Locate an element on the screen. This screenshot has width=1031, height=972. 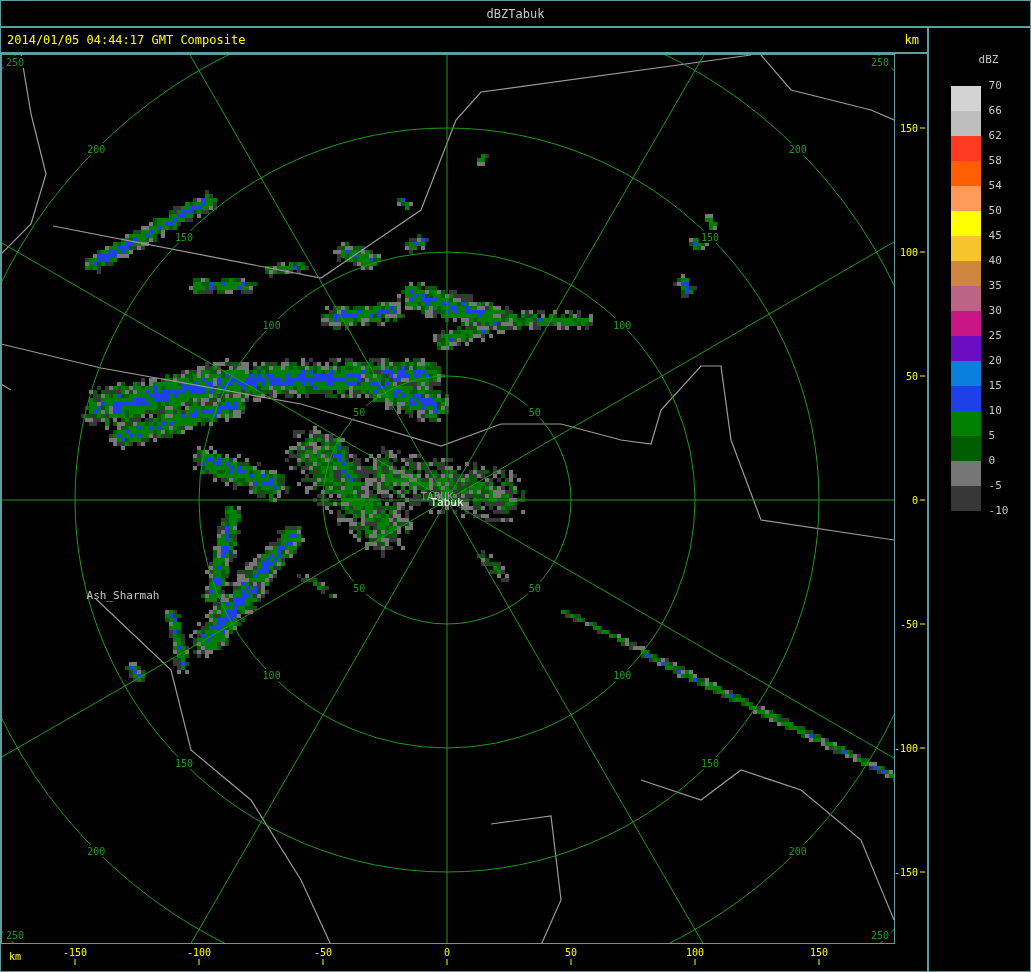
legend-tick-label: 50 is located at coordinates (995, 211).